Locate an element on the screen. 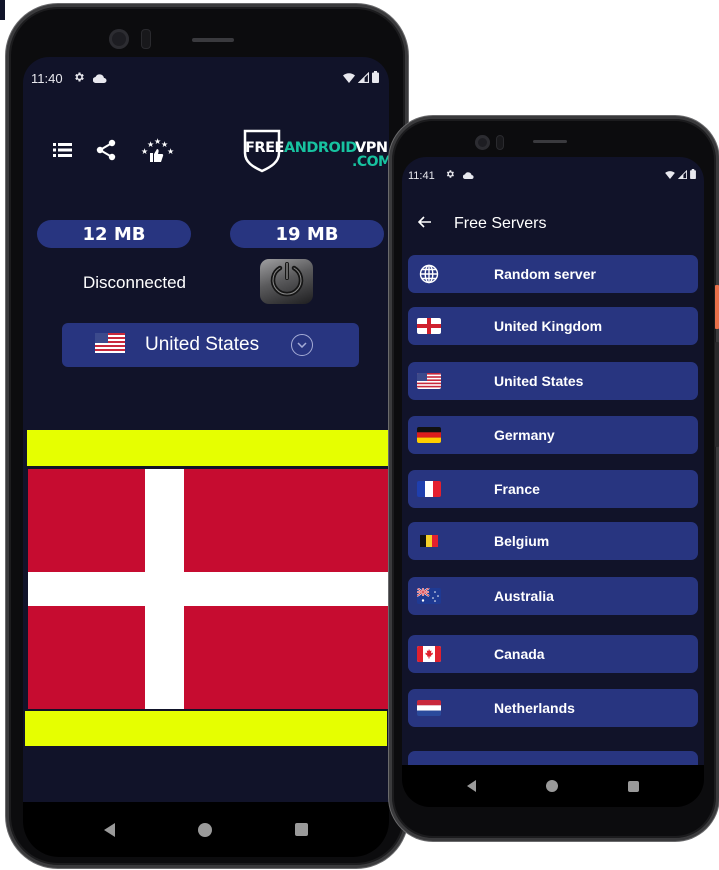 The height and width of the screenshot is (870, 719). server-label: Australia is located at coordinates (524, 596).